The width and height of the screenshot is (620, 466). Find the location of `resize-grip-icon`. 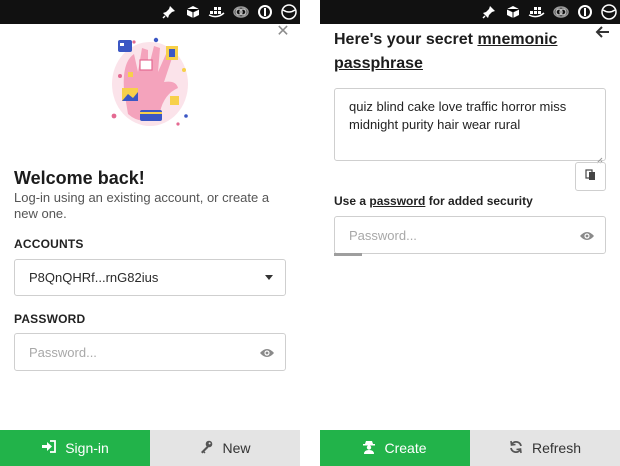

resize-grip-icon is located at coordinates (599, 157).